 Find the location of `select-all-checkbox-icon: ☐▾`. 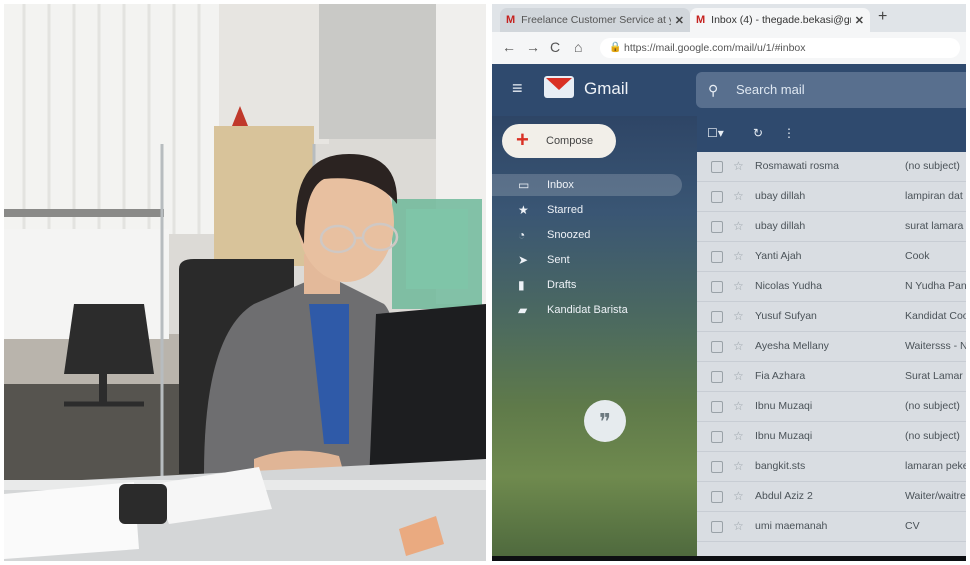

select-all-checkbox-icon: ☐▾ is located at coordinates (715, 133).